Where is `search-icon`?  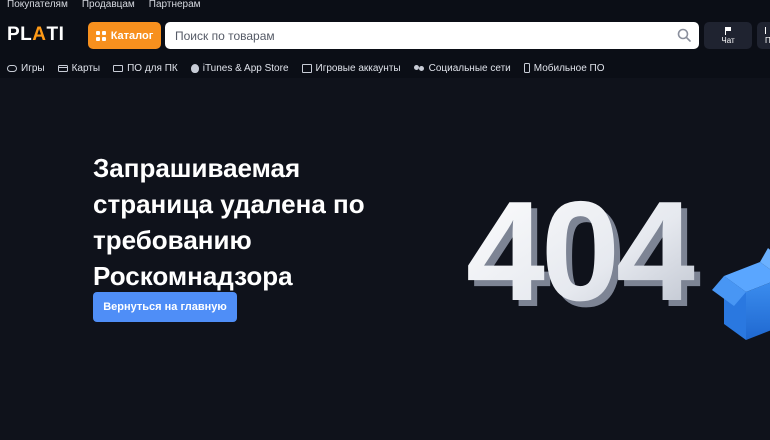 search-icon is located at coordinates (684, 35).